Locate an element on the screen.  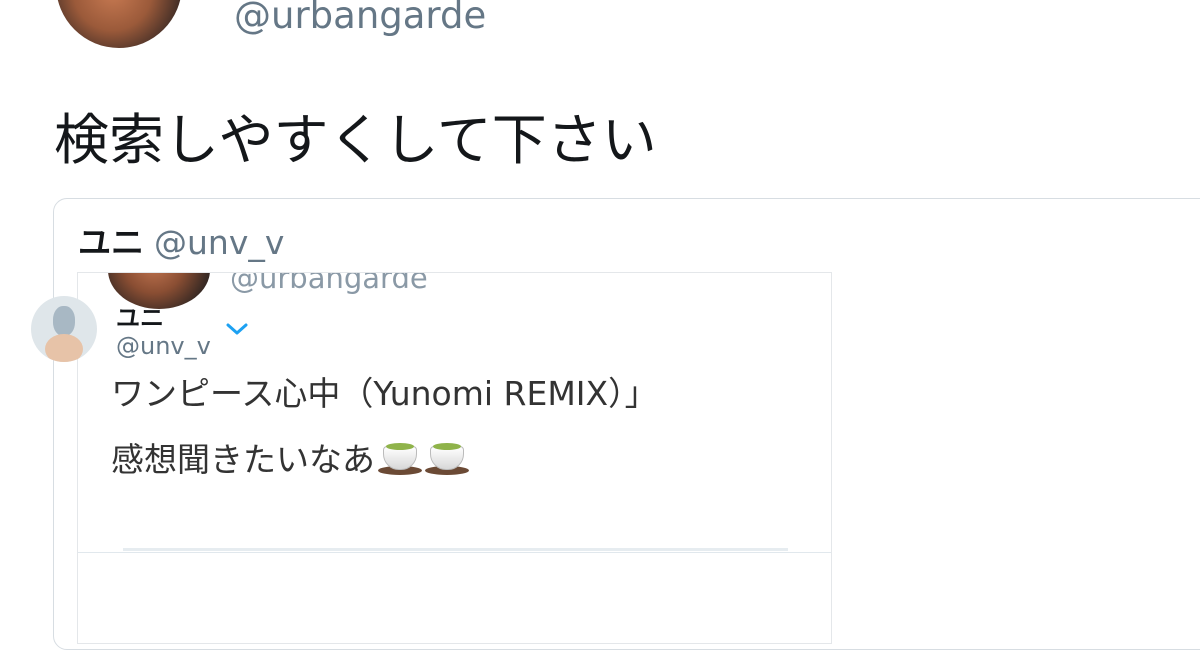
screenshot-text-line-1: ワンピース心中（Yunomi REMIX）」 is located at coordinates (384, 393).